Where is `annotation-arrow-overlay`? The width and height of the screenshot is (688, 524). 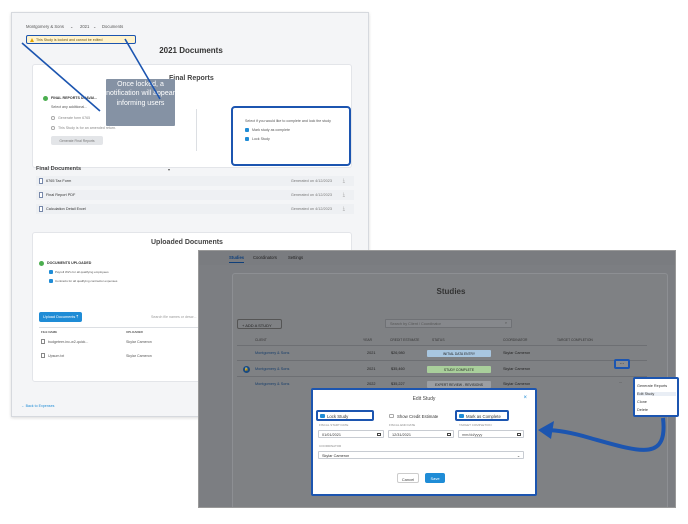 annotation-arrow-overlay is located at coordinates (602, 434).